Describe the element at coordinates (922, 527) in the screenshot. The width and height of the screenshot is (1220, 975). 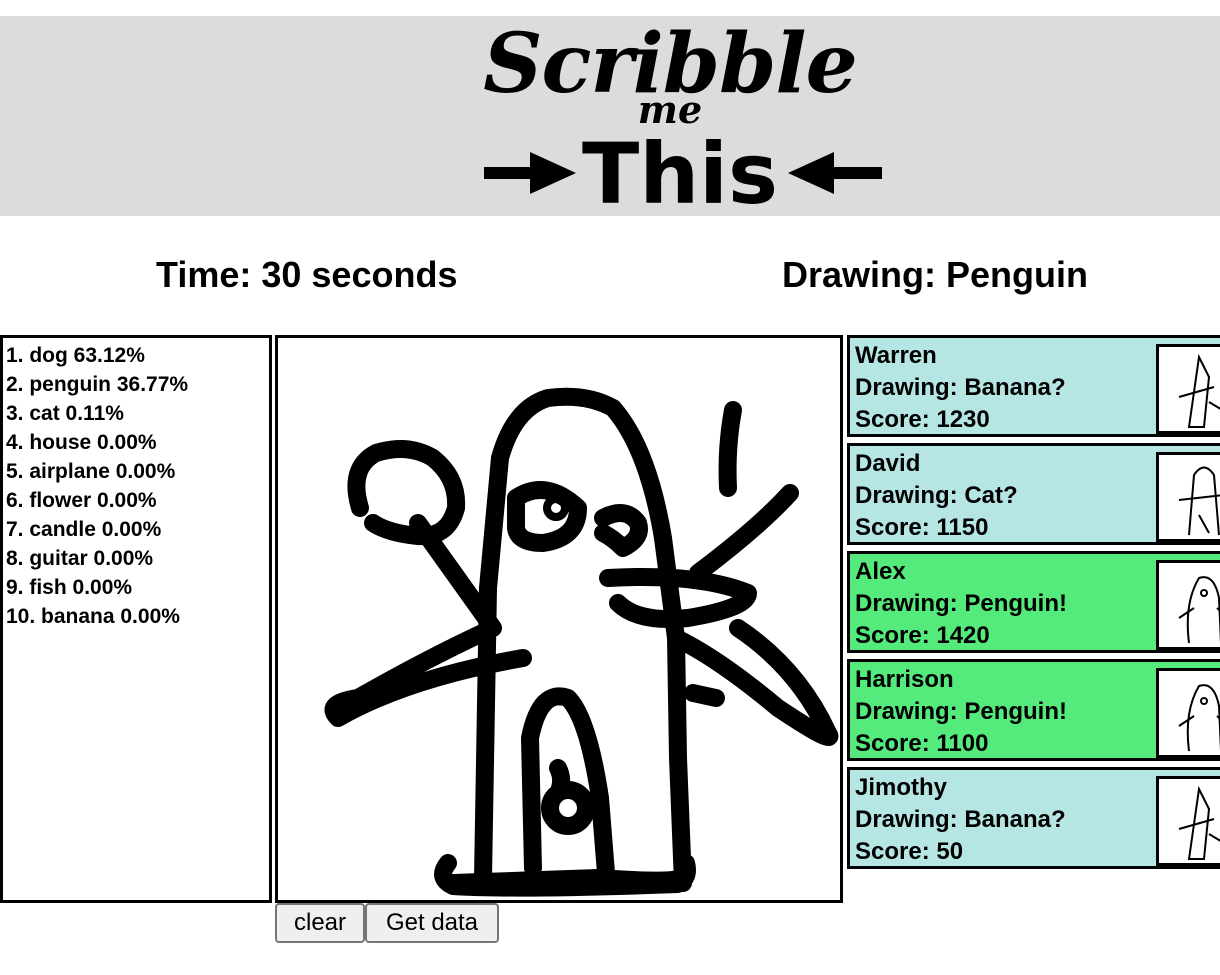
I see `player-score: Score: 1150` at that location.